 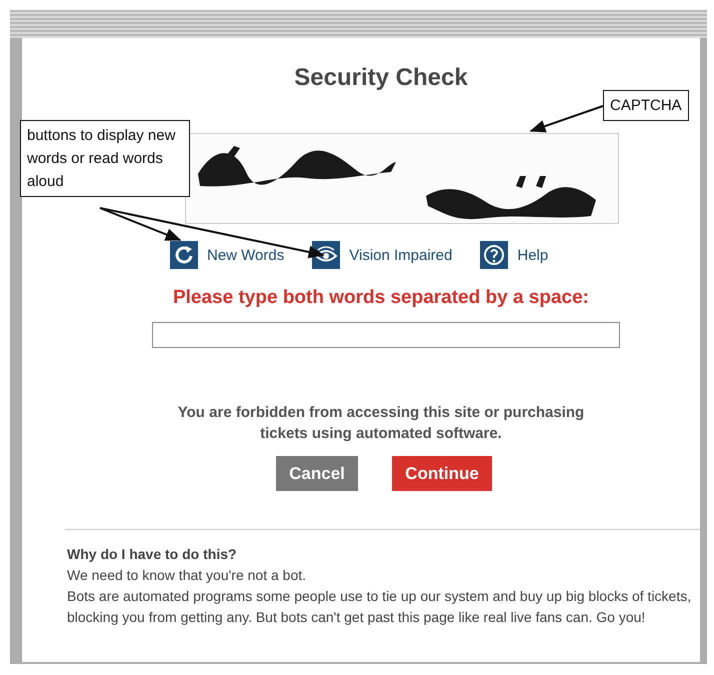 What do you see at coordinates (317, 473) in the screenshot?
I see `cancel-button: Cancel` at bounding box center [317, 473].